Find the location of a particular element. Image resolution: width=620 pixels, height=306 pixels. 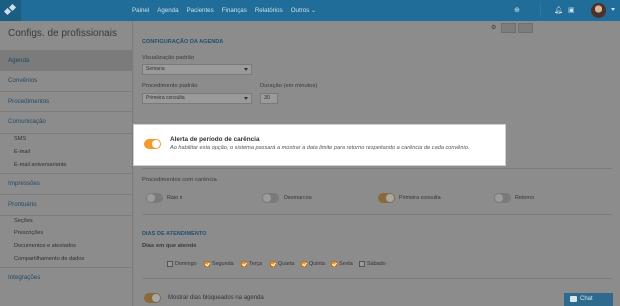

proc-select: Primeira consulta is located at coordinates (197, 98).